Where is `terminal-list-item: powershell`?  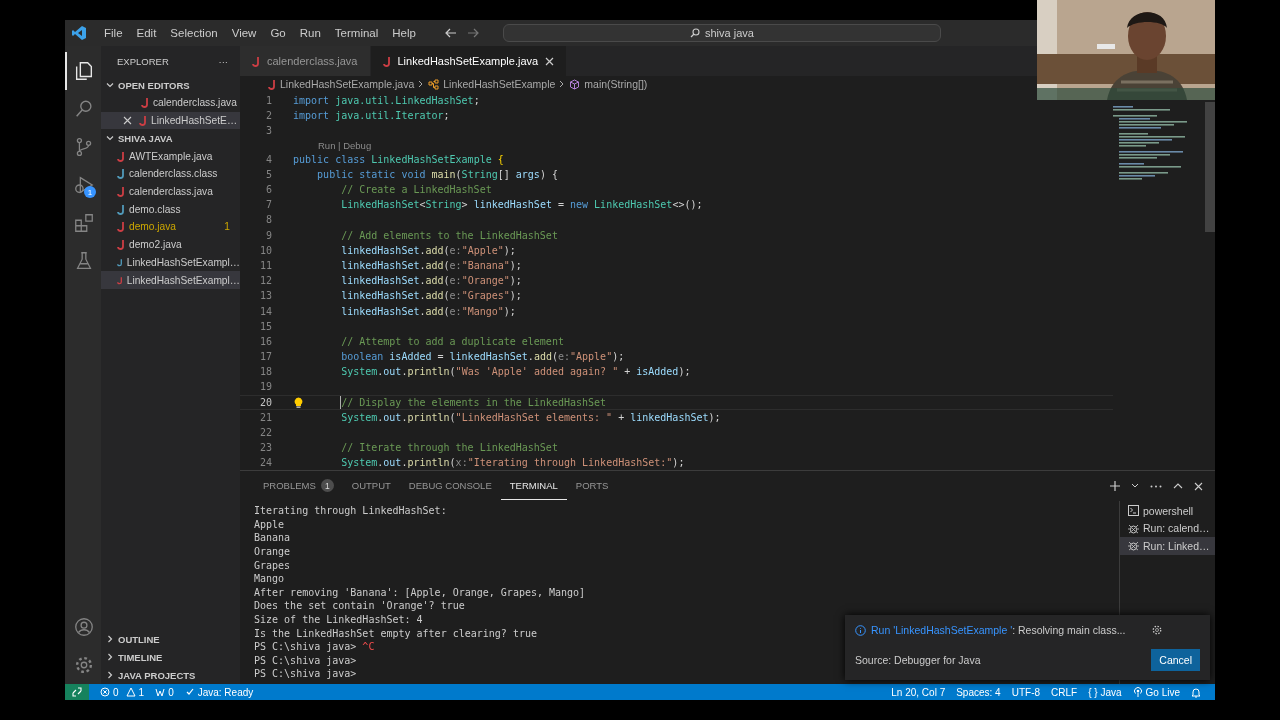 terminal-list-item: powershell is located at coordinates (1167, 511).